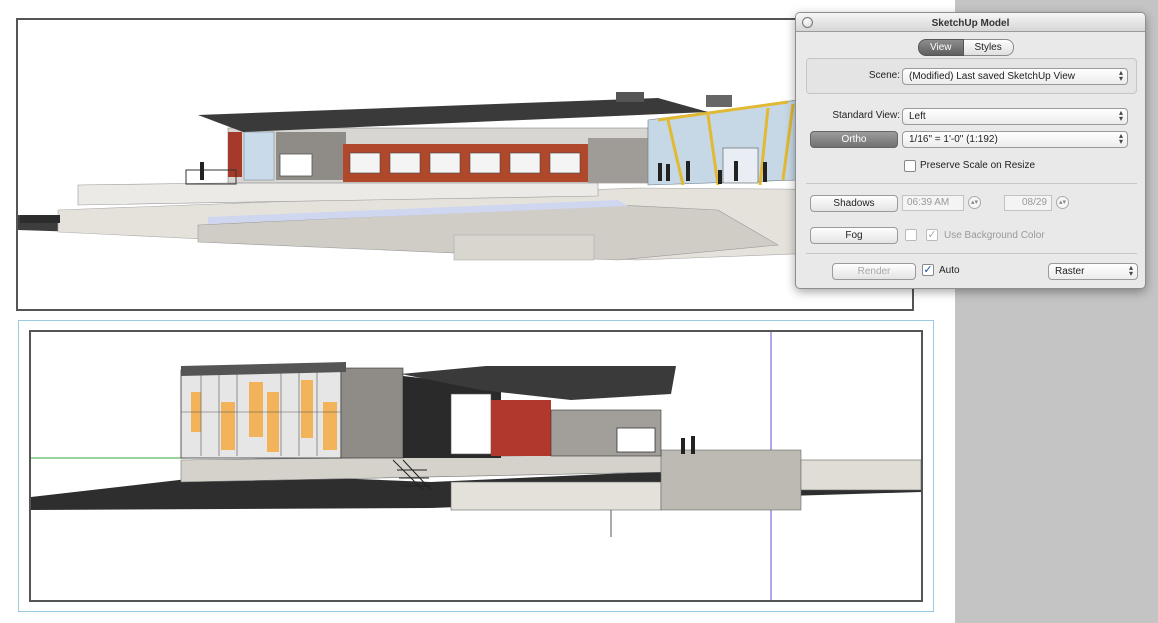 This screenshot has width=1158, height=623. What do you see at coordinates (40, 219) in the screenshot?
I see `road-edge` at bounding box center [40, 219].